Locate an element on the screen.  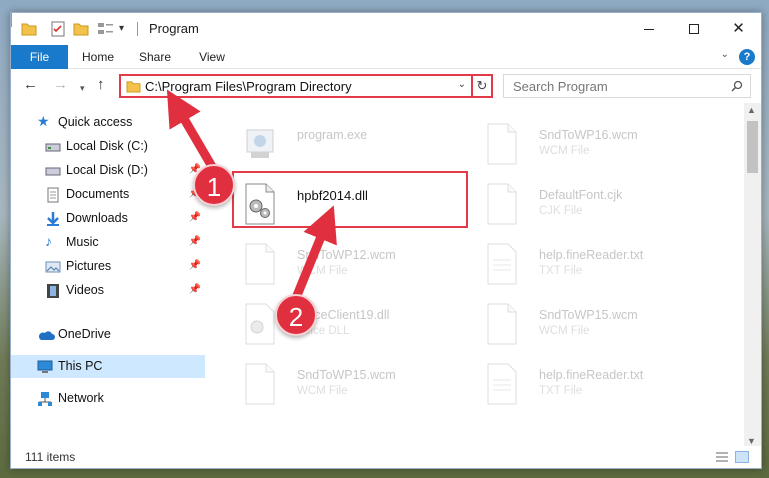
address-history-chevron-icon: ⌄ is located at coordinates (462, 84).